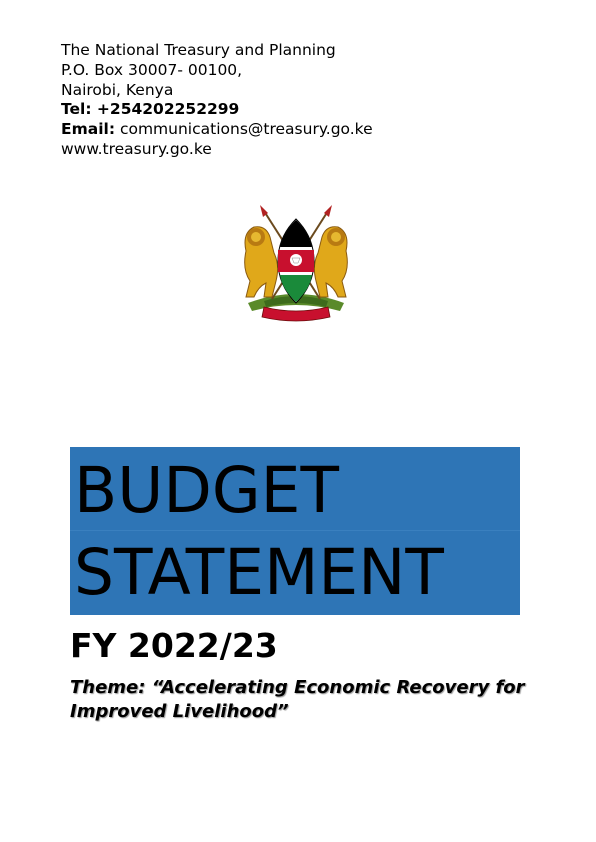 This screenshot has width=596, height=842. Describe the element at coordinates (296, 263) in the screenshot. I see `kenya-coat-of-arms-icon` at that location.